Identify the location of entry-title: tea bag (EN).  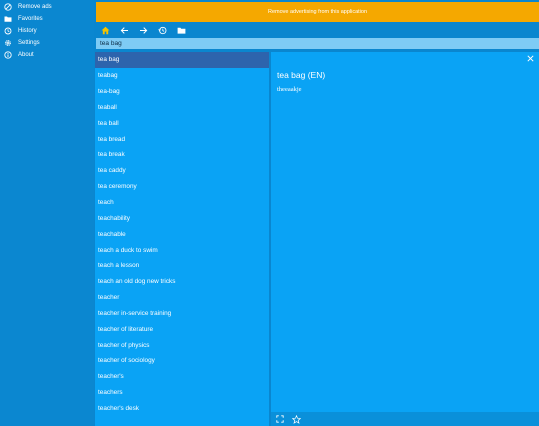
(301, 75).